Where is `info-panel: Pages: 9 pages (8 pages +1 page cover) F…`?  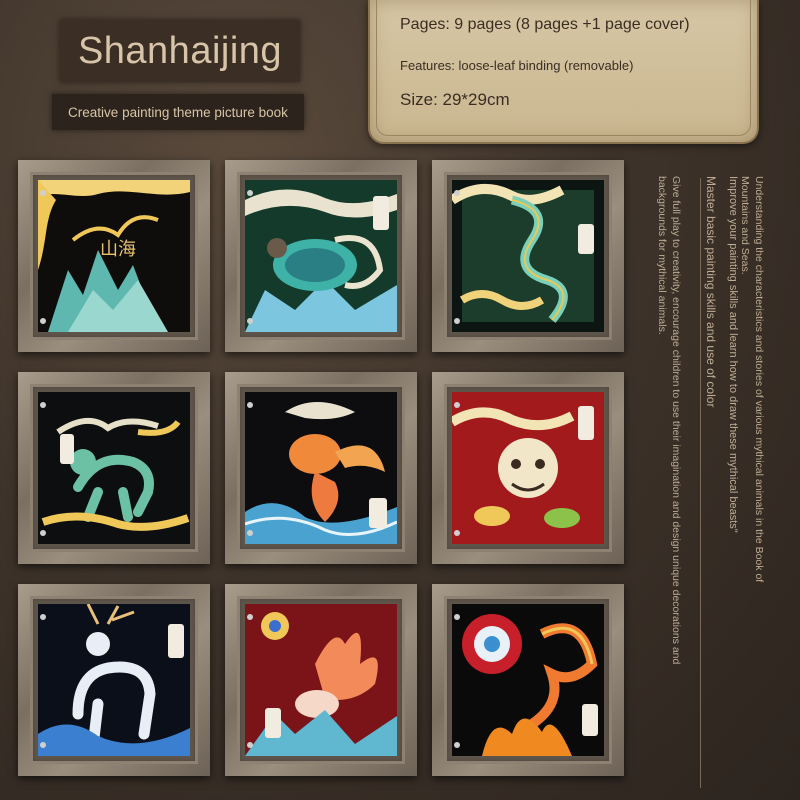
info-panel: Pages: 9 pages (8 pages +1 page cover) F… is located at coordinates (563, 72).